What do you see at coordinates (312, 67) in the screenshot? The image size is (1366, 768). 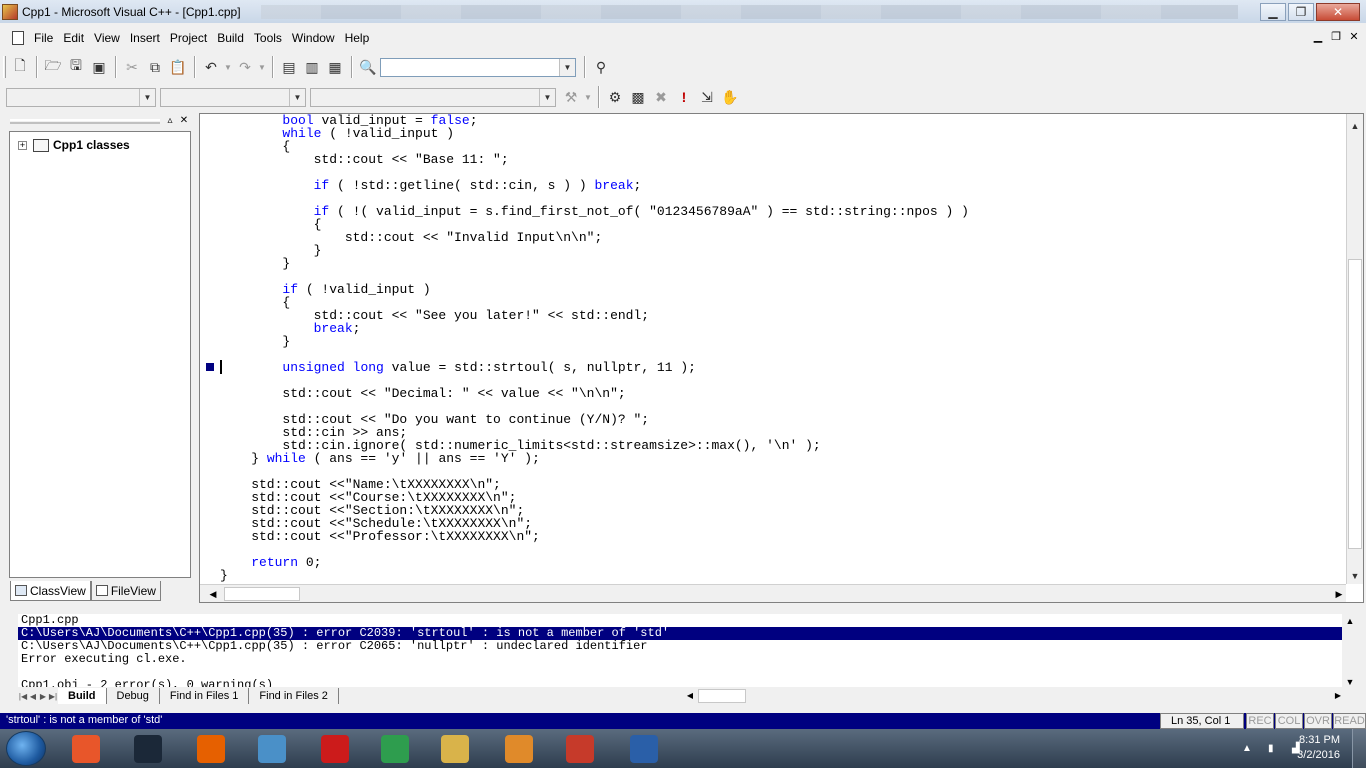 I see `output-toggle-icon: ▥` at bounding box center [312, 67].